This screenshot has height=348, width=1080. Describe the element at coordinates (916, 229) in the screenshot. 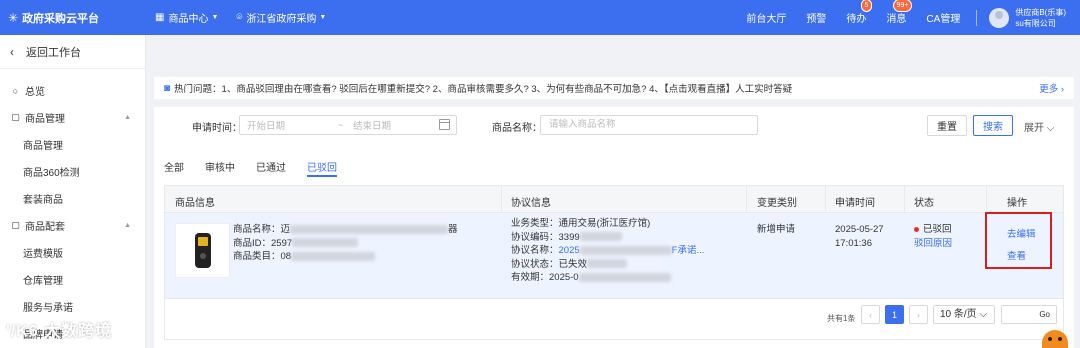

I see `status-dot` at that location.